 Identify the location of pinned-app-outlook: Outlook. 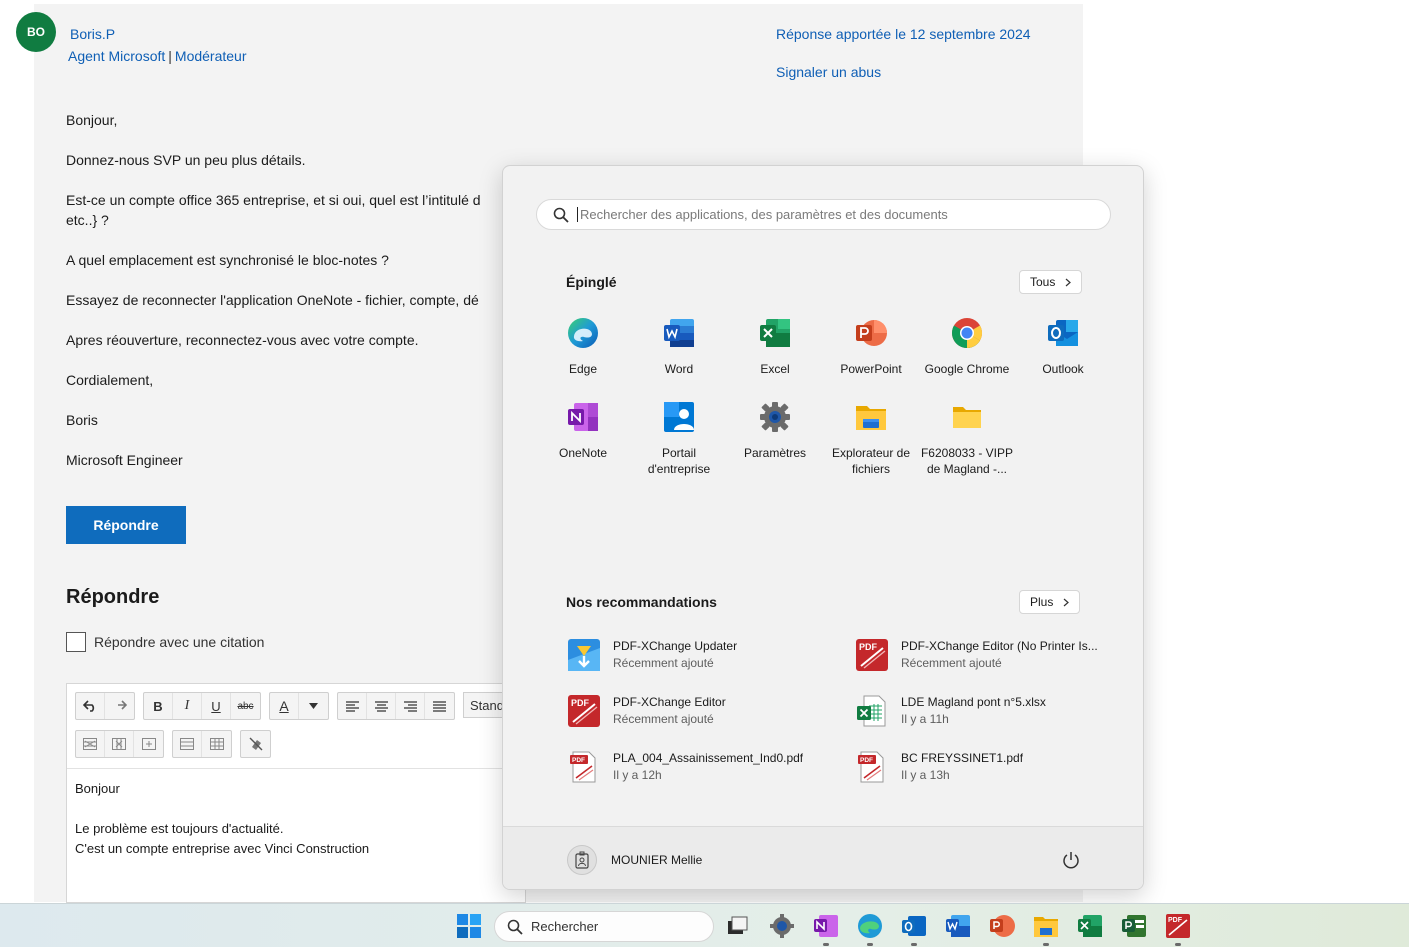
(1063, 346).